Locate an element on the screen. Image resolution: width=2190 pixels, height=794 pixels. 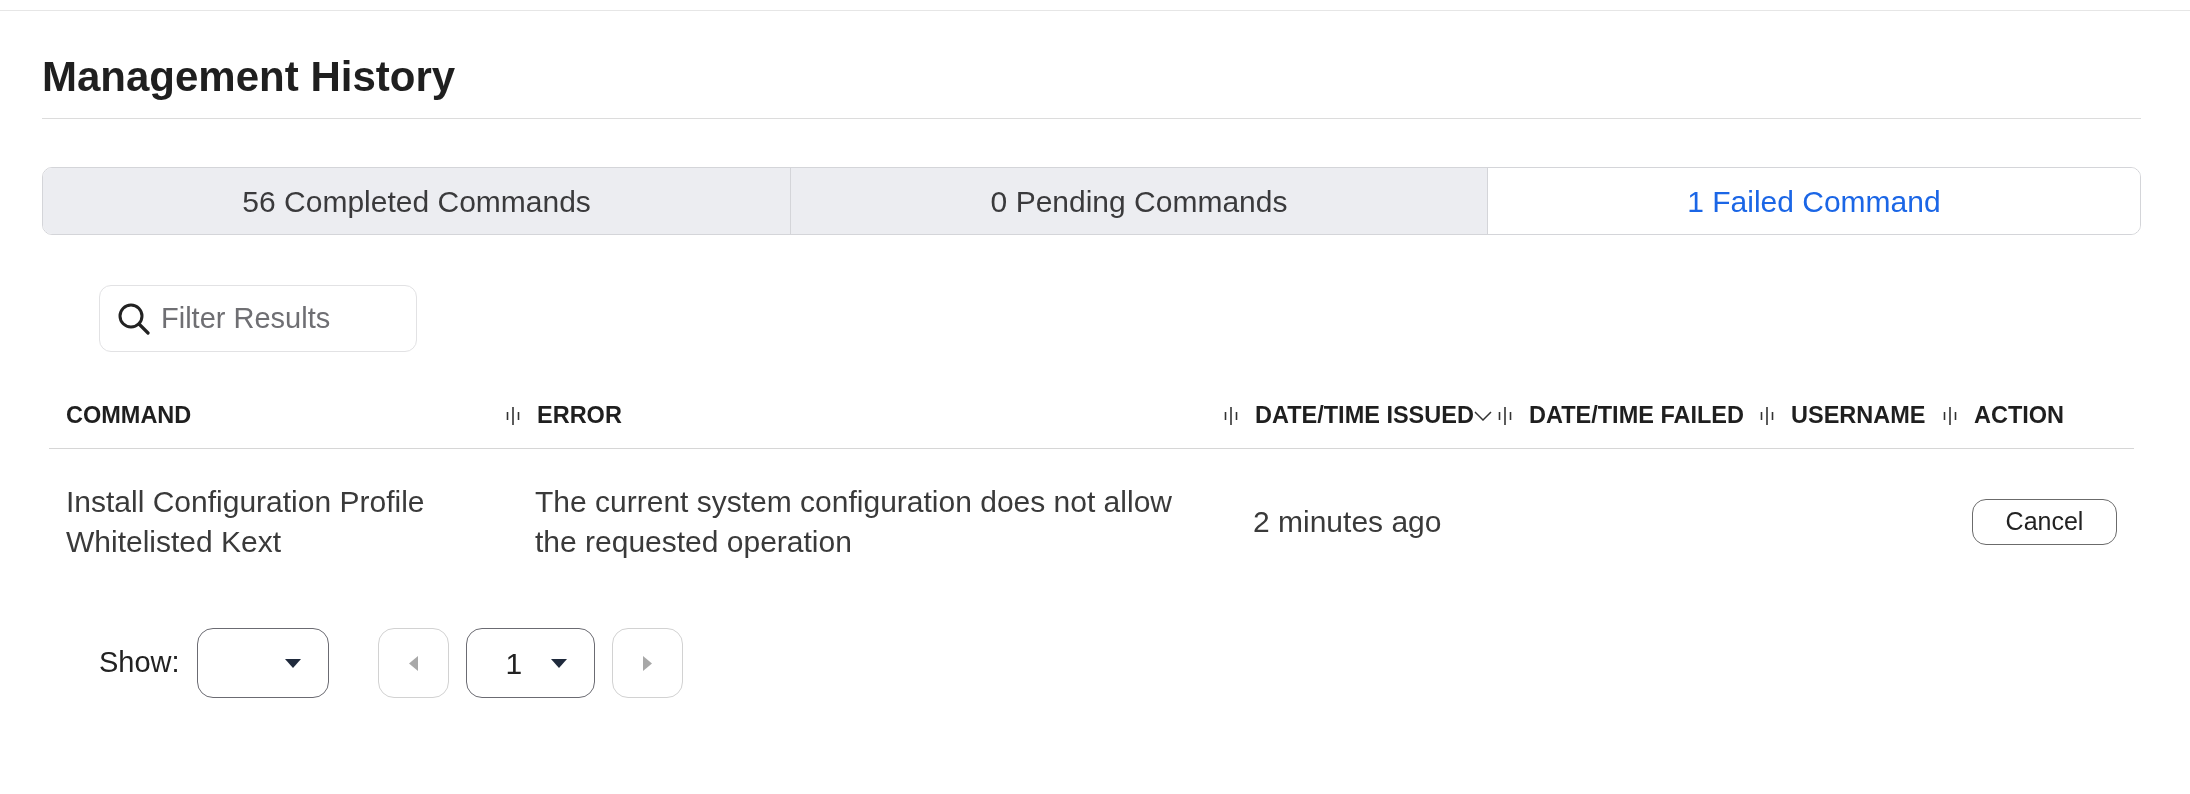
cancel-button: Cancel is located at coordinates (2044, 522).